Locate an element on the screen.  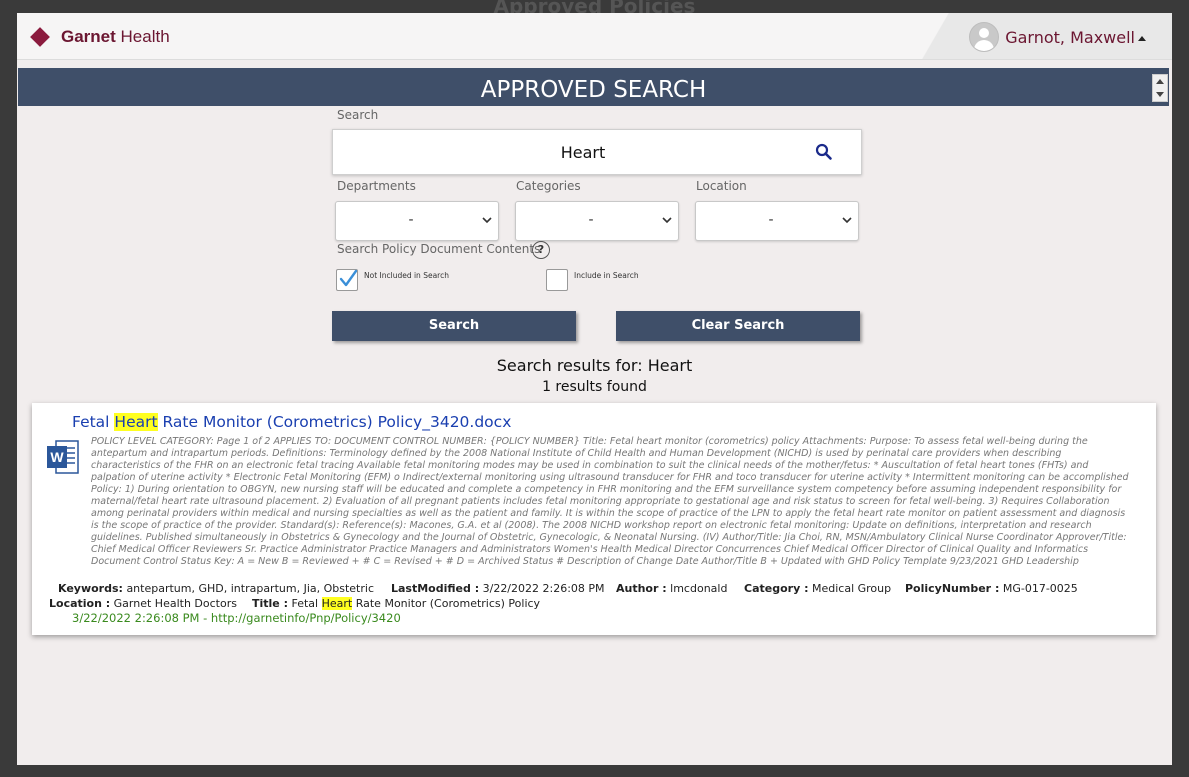
word-document-icon: W is located at coordinates (63, 457).